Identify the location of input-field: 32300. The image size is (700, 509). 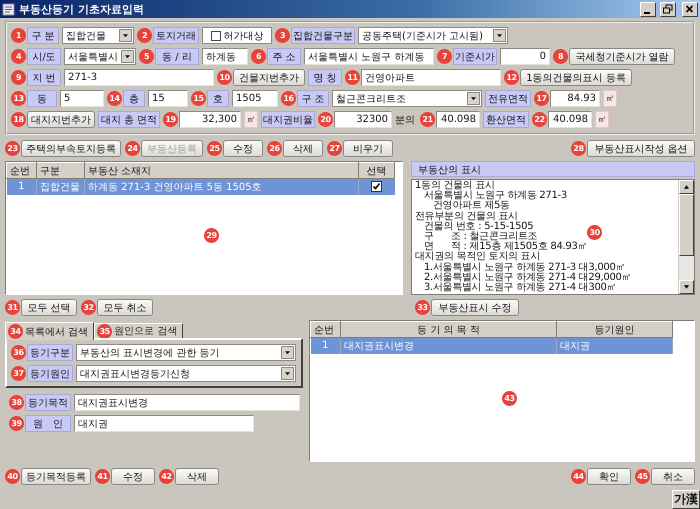
(363, 119).